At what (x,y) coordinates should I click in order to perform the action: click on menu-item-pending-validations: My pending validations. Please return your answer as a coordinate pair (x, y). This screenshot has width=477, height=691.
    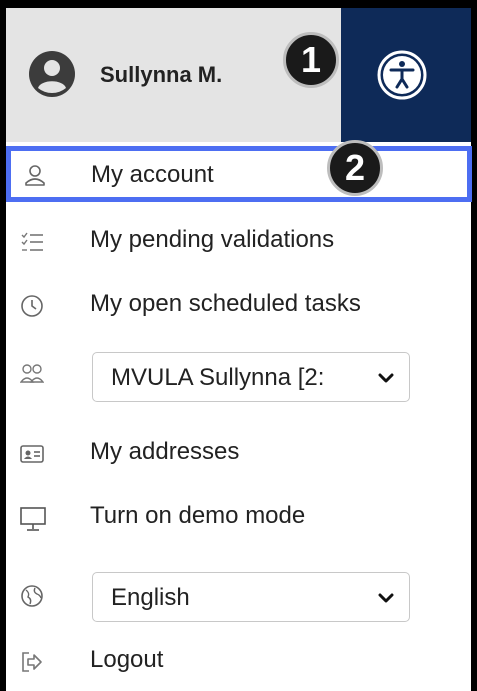
    Looking at the image, I should click on (238, 242).